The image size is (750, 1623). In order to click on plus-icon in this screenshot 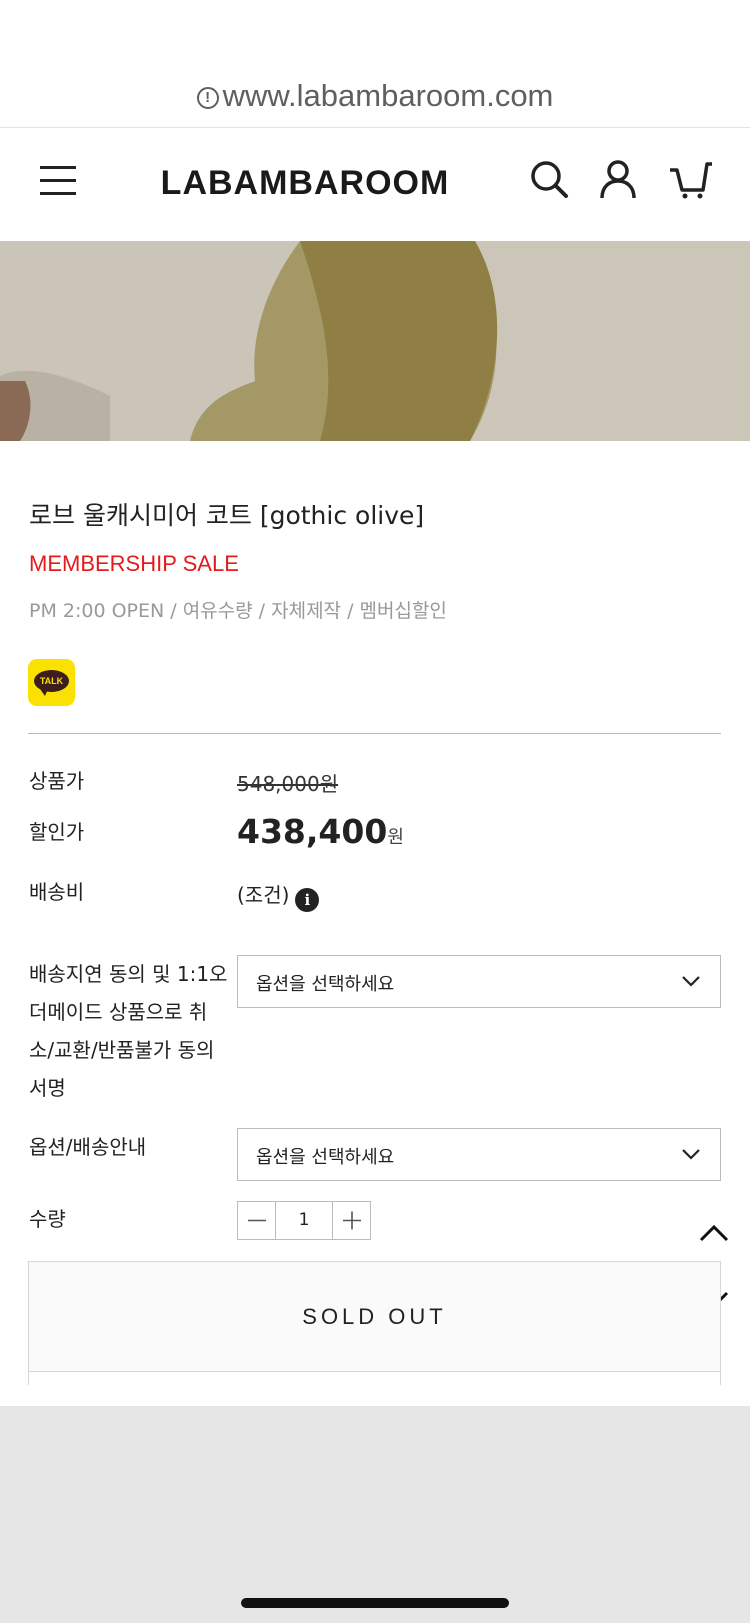, I will do `click(352, 1220)`.